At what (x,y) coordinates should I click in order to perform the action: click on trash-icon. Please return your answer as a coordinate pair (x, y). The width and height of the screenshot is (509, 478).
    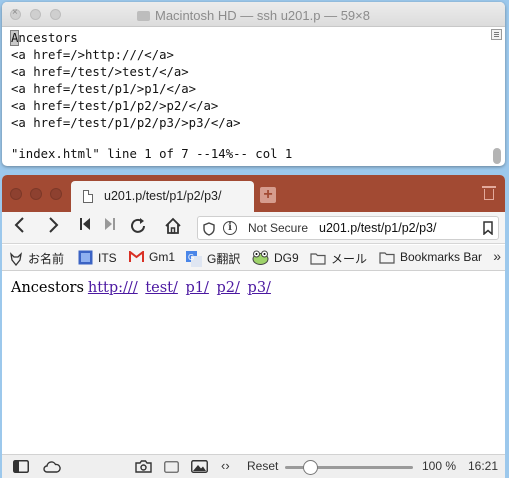
    Looking at the image, I should click on (489, 193).